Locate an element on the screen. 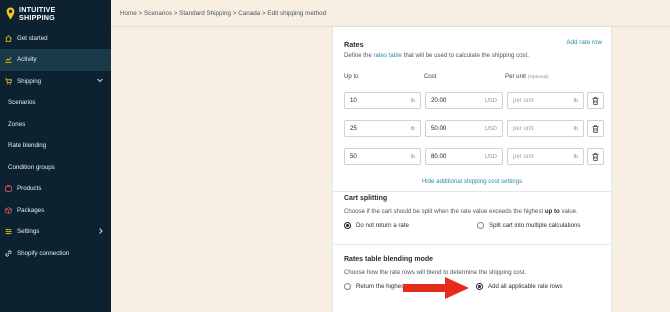 The width and height of the screenshot is (670, 312). logo: INTUITIVE SHIPPING is located at coordinates (55, 13).